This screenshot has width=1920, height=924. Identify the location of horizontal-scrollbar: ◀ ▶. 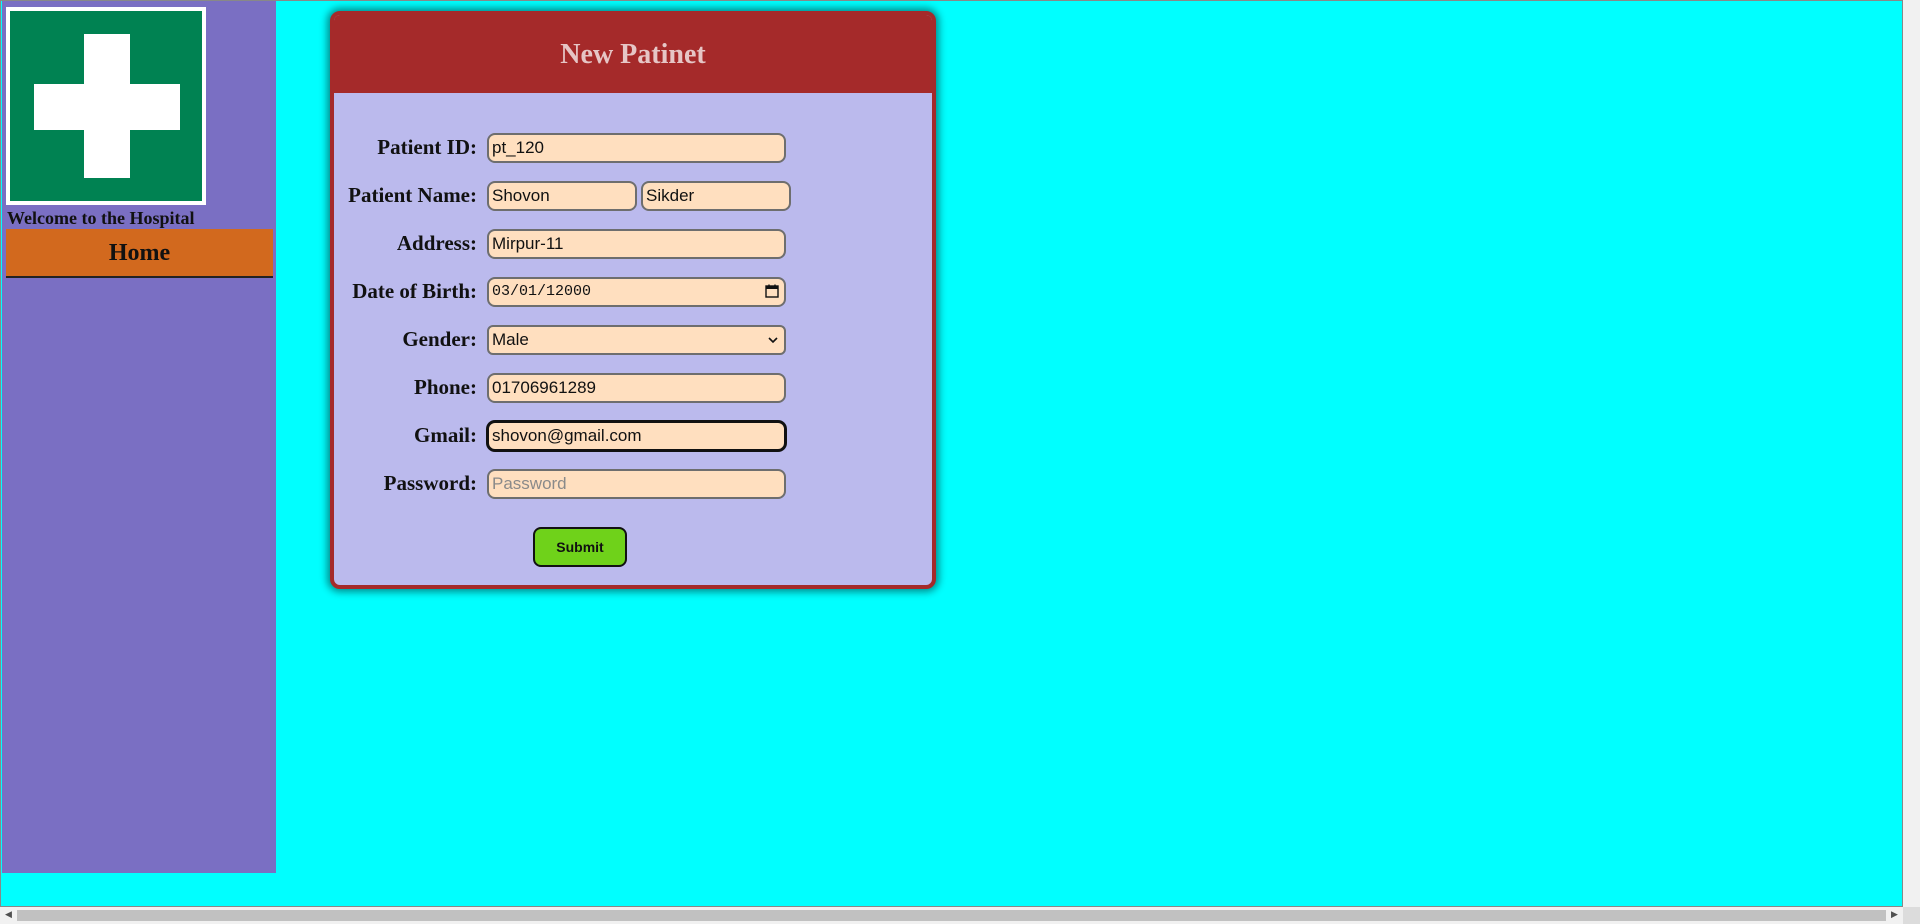
(951, 915).